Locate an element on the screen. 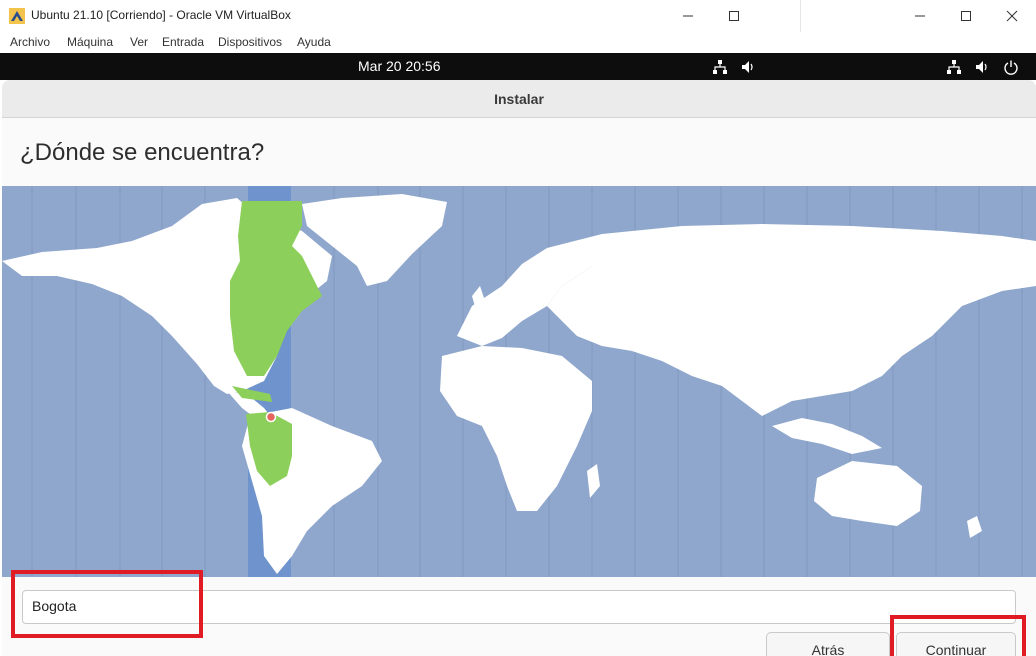  installer-window-title: Instalar is located at coordinates (519, 99).